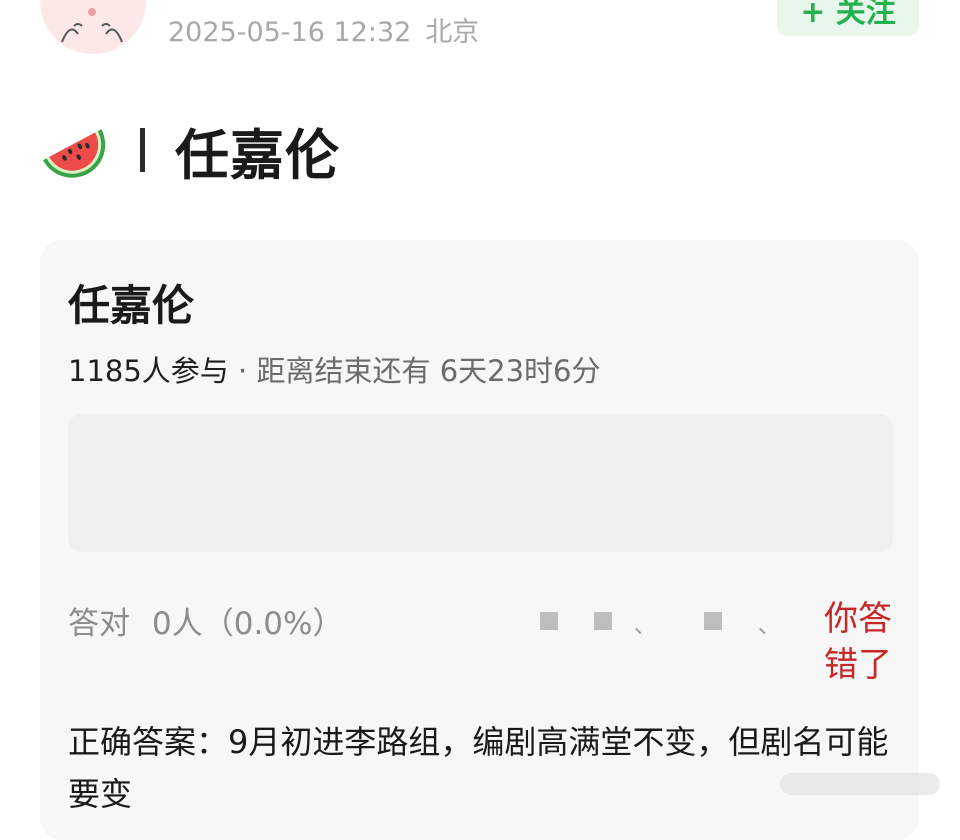  I want to click on poll-participants: 1185人参与, so click(148, 371).